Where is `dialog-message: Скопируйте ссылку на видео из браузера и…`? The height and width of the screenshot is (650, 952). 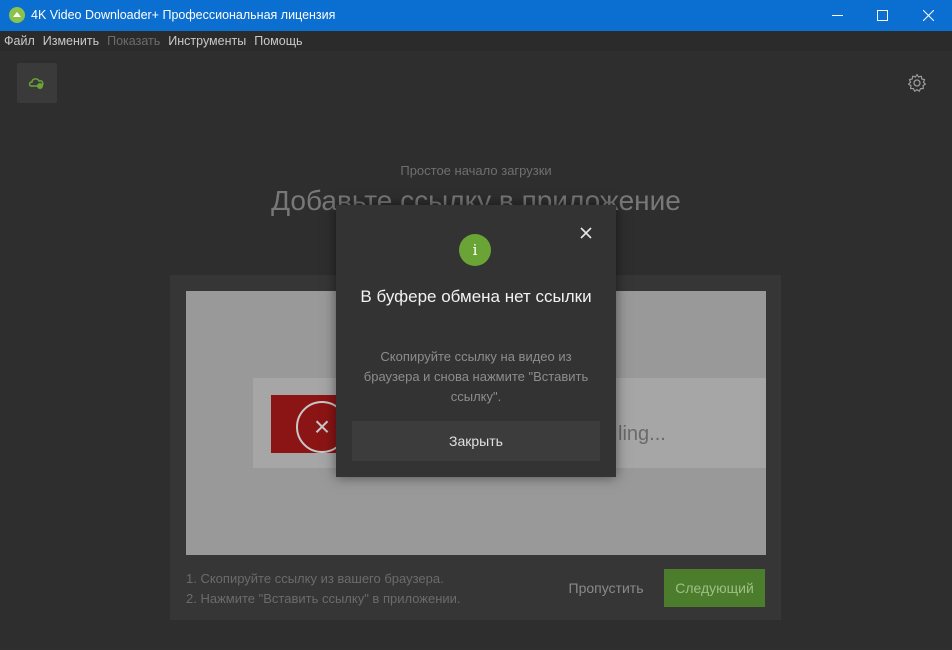 dialog-message: Скопируйте ссылку на видео из браузера и… is located at coordinates (476, 376).